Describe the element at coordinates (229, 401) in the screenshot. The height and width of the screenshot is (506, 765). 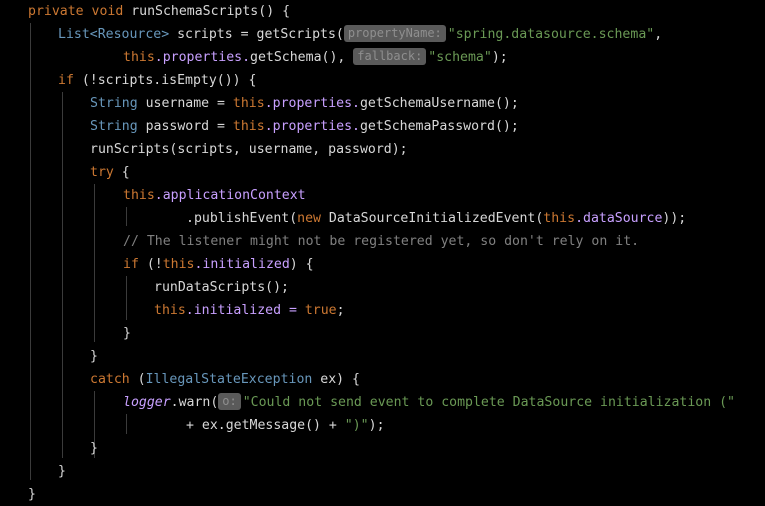
I see `parameter-hint: o:` at that location.